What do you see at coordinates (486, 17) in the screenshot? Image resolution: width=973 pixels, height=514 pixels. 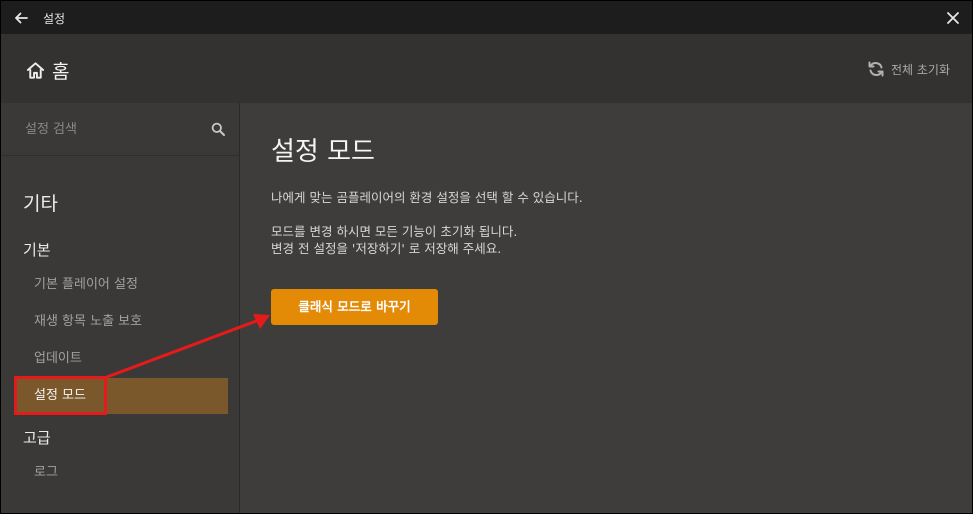 I see `title-bar: 설정` at bounding box center [486, 17].